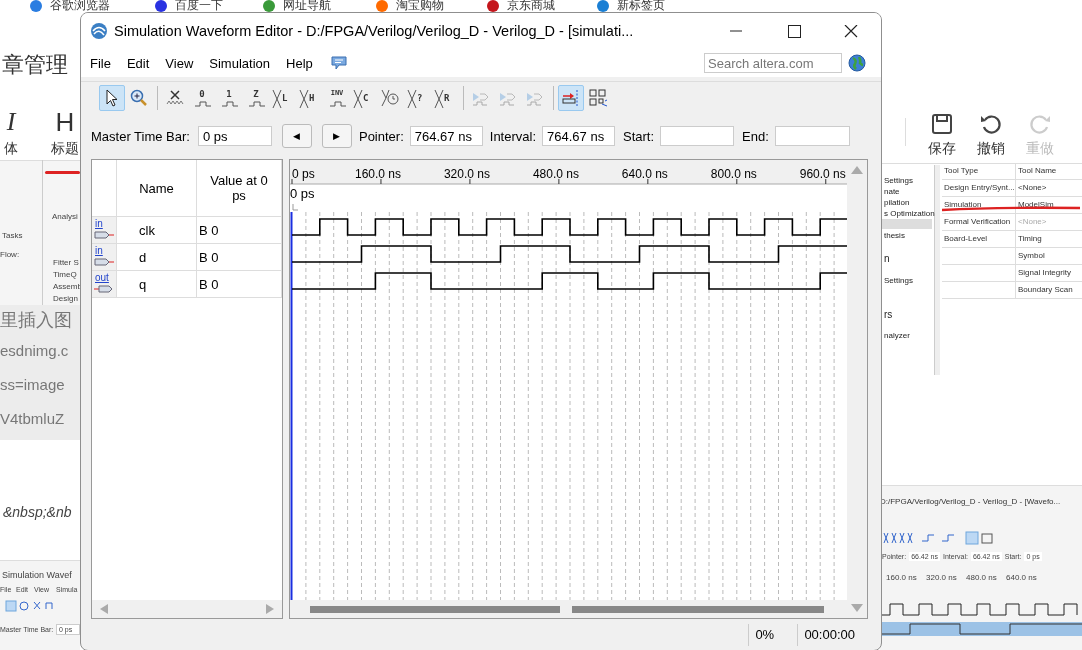 Image resolution: width=1082 pixels, height=650 pixels. Describe the element at coordinates (887, 258) in the screenshot. I see `settings-item: n` at that location.